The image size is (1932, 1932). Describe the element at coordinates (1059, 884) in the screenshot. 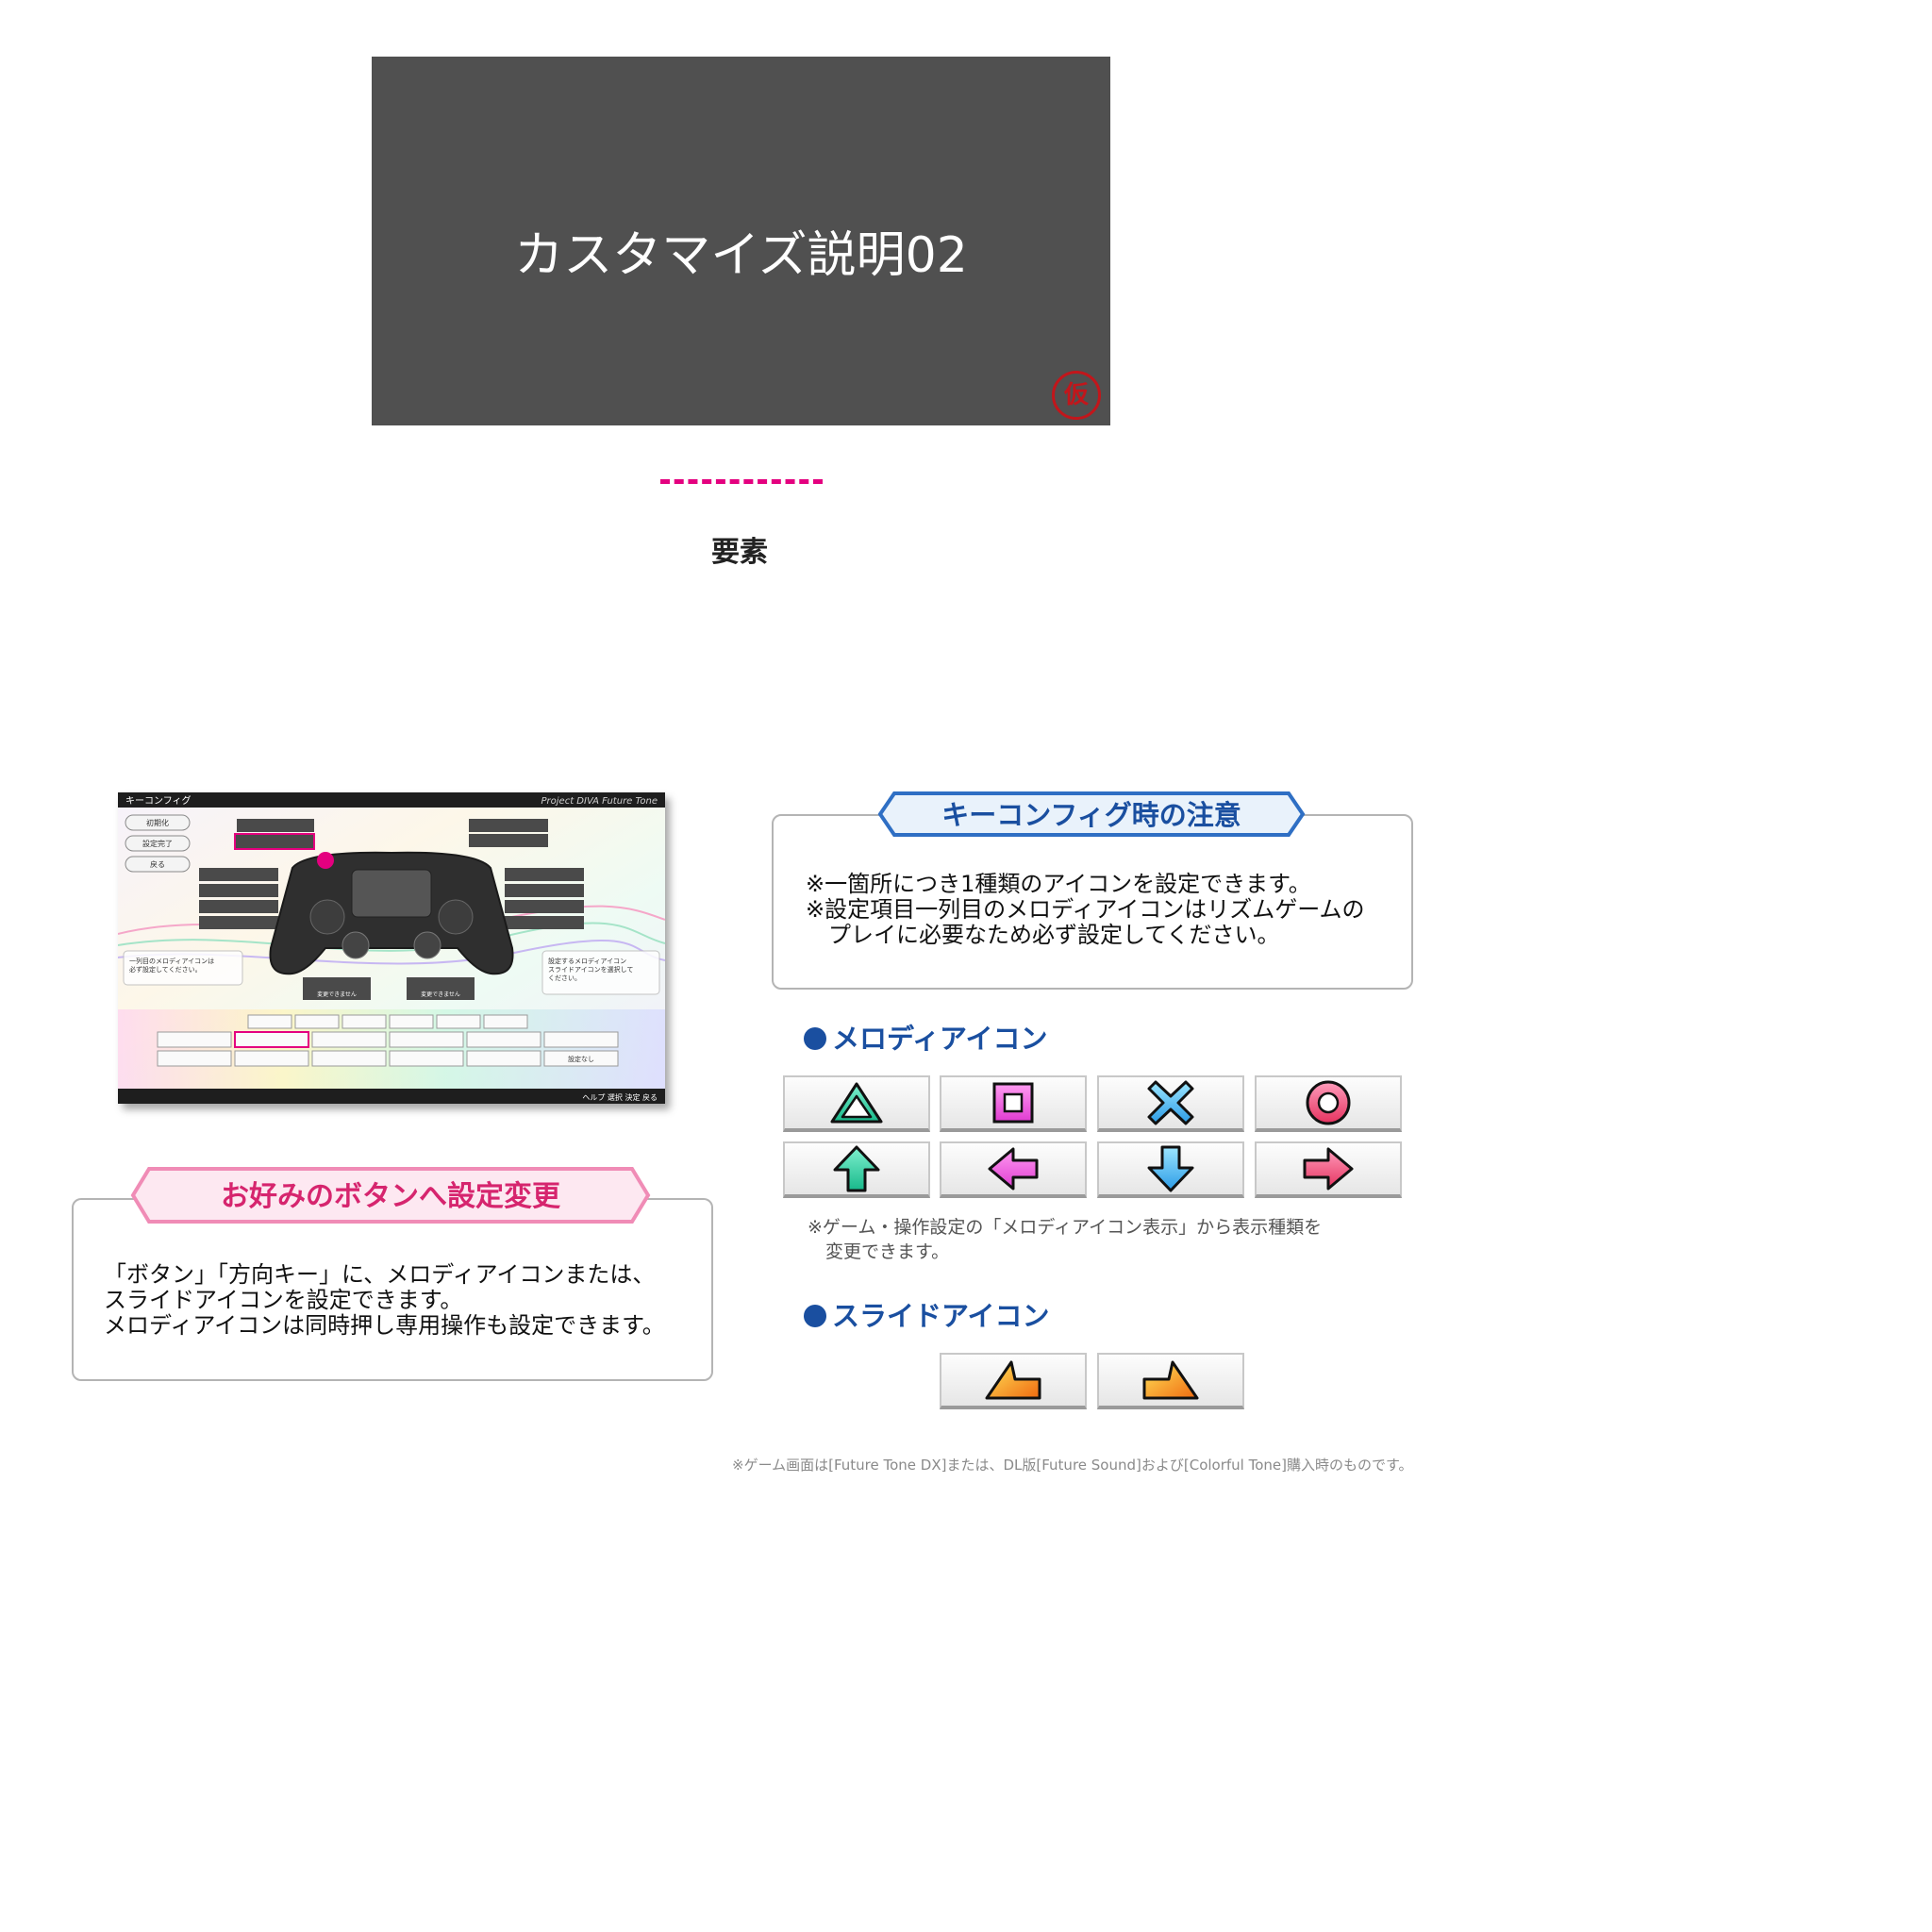

I see `caution-line-1: ※一箇所につき1種類のアイコンを設定できます。` at that location.